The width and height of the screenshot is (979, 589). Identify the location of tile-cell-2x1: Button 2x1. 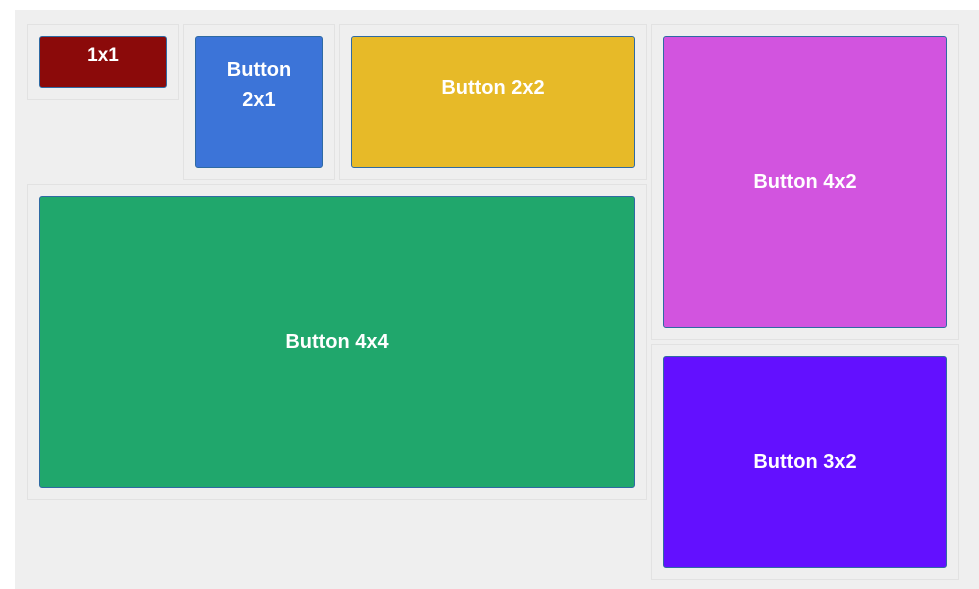
(259, 102).